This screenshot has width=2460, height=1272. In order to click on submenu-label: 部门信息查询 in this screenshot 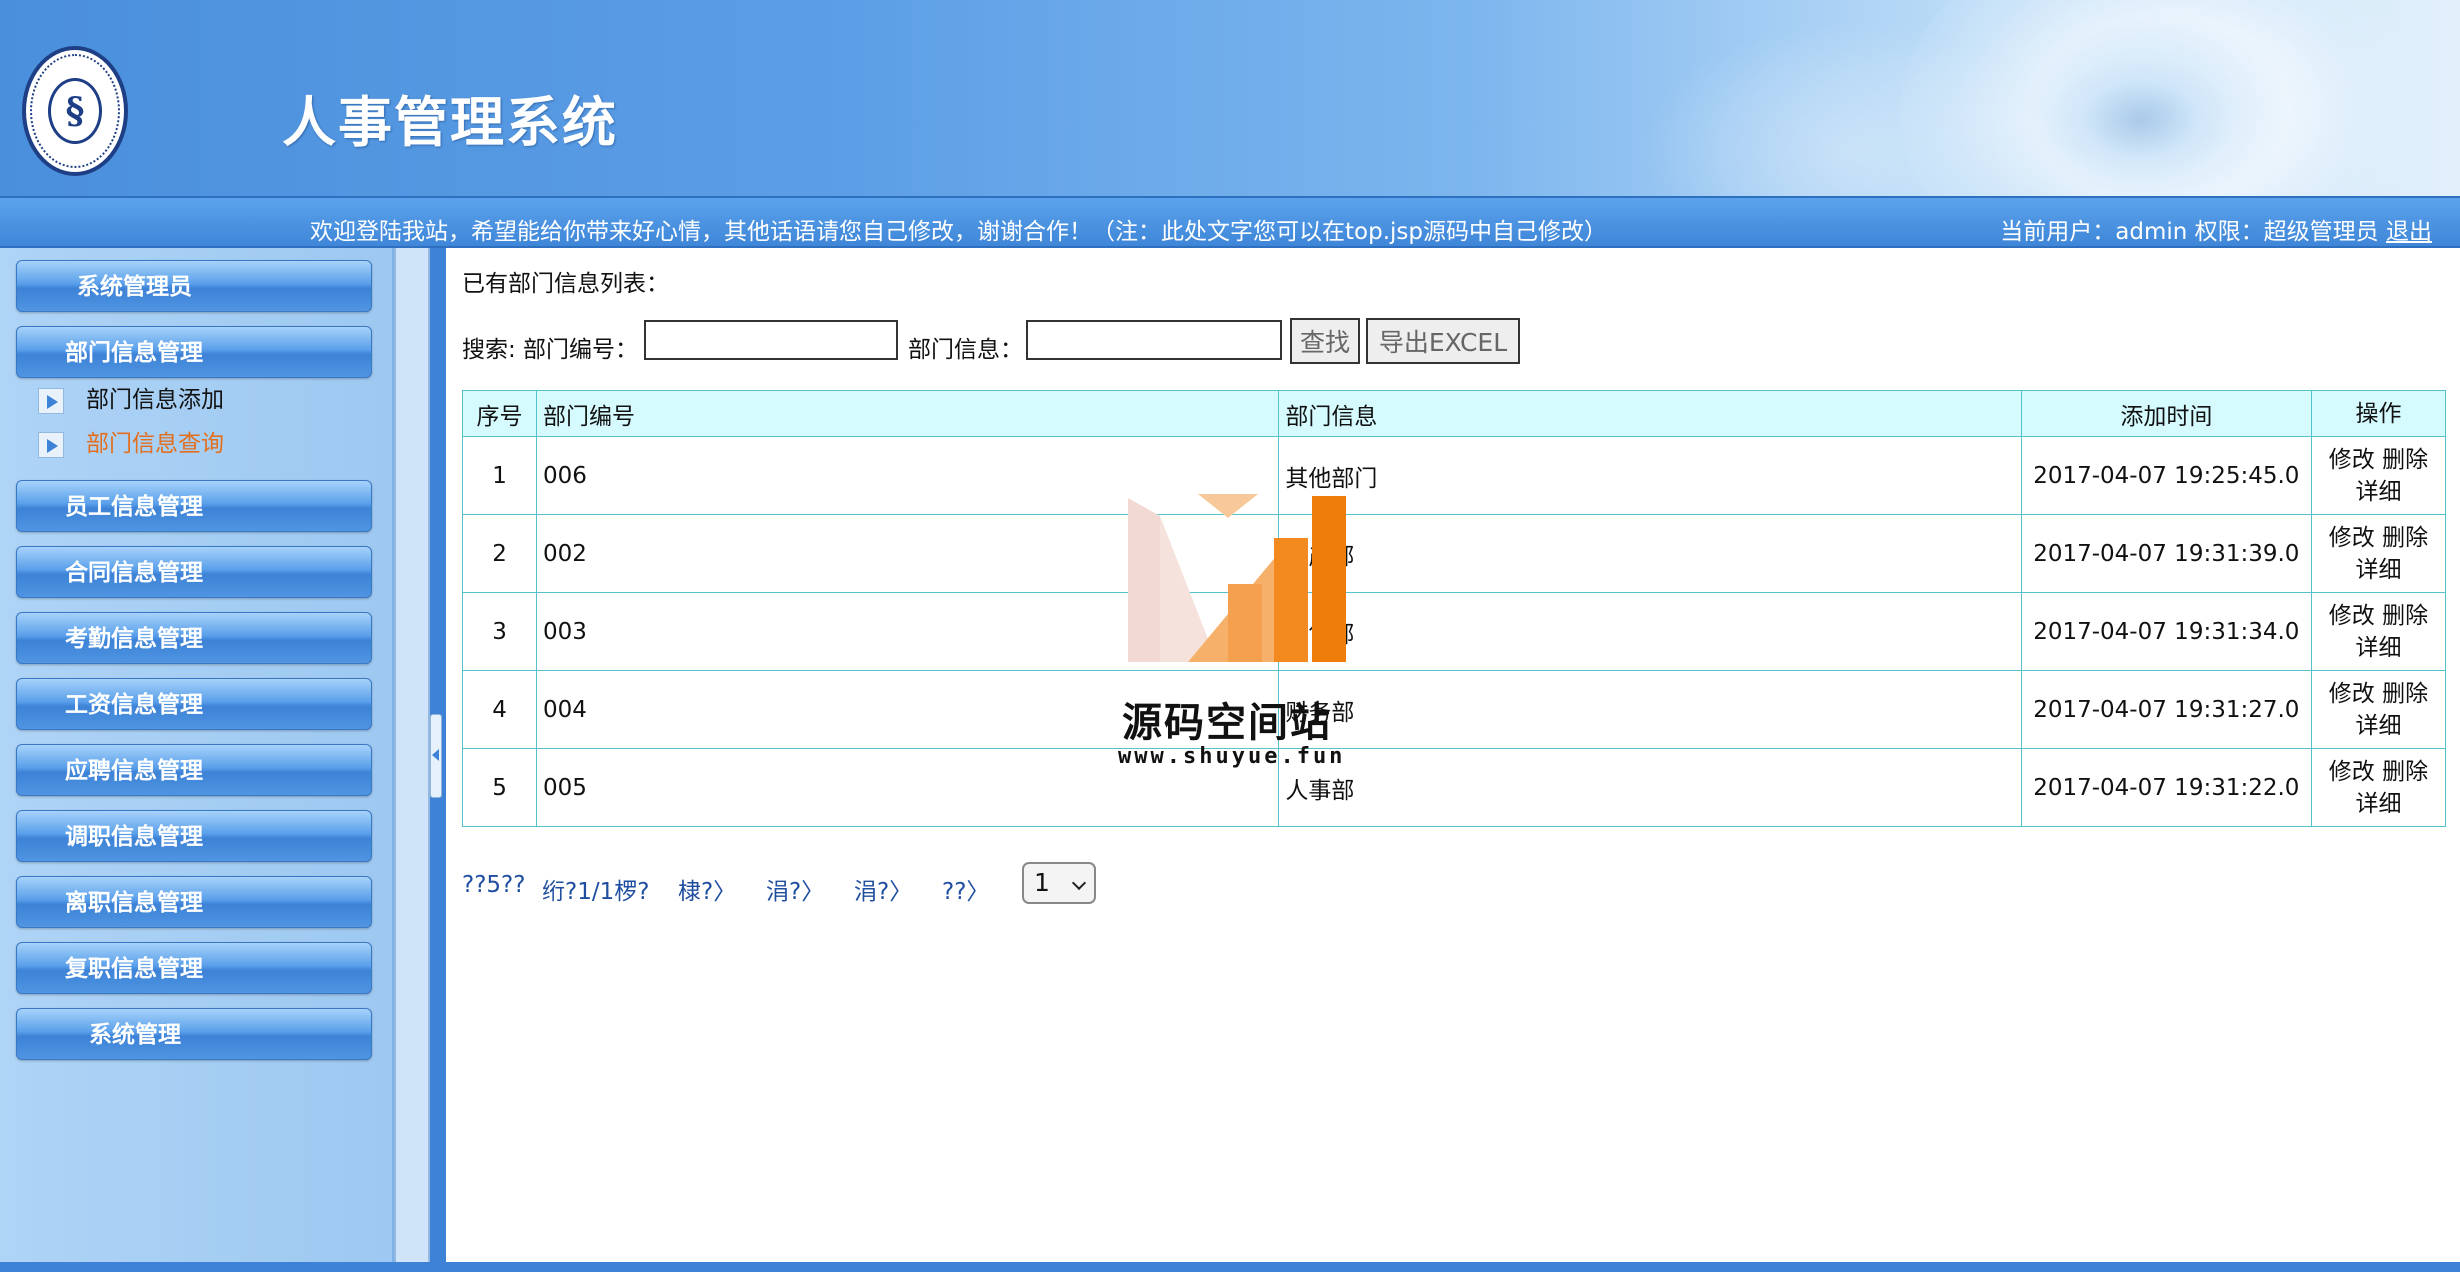, I will do `click(155, 444)`.